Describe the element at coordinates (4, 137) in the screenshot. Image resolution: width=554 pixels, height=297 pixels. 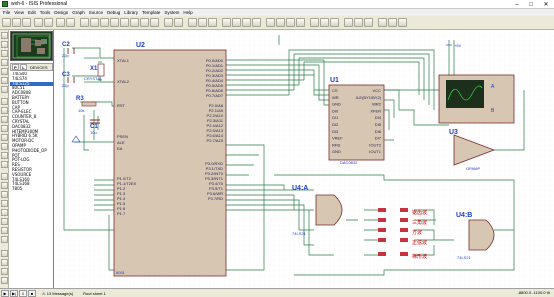
I see `generator-icon` at that location.